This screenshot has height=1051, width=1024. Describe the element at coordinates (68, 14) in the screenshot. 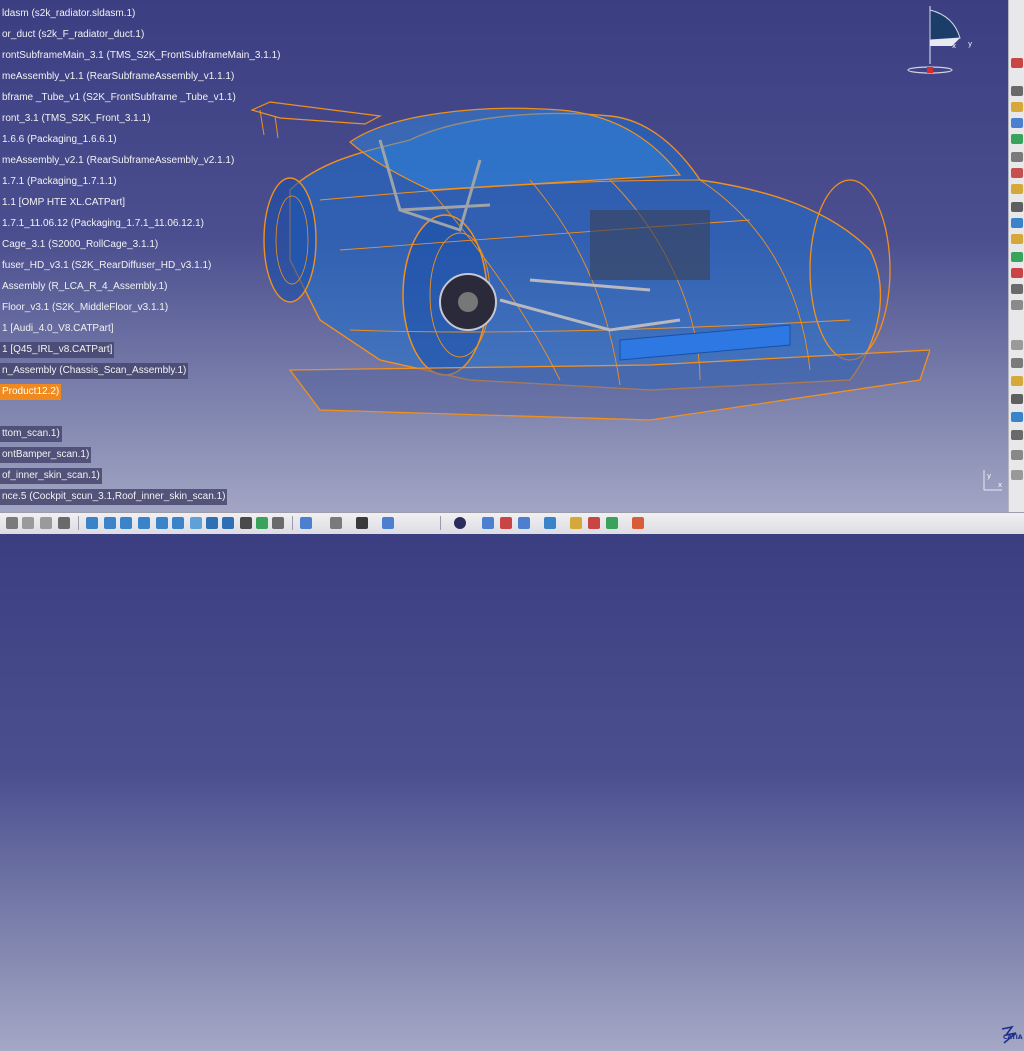

I see `tree-item: ldasm (s2k_radiator.sldasm.1)` at that location.